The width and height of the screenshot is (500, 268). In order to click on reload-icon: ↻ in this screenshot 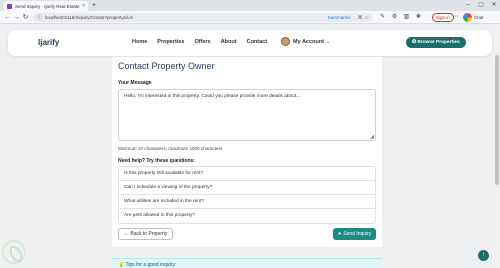, I will do `click(25, 17)`.